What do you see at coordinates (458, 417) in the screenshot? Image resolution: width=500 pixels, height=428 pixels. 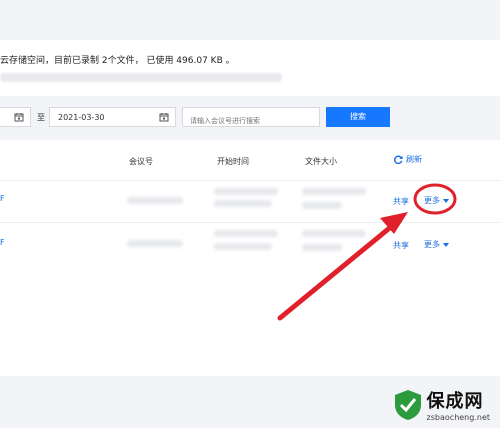 I see `watermark-subtitle: zsbaocheng.net` at bounding box center [458, 417].